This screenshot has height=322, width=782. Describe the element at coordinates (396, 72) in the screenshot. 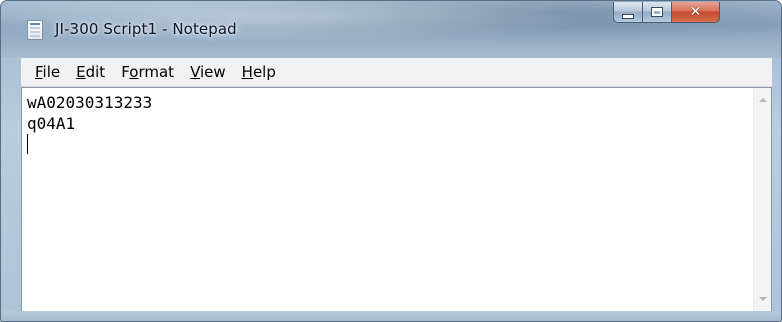

I see `menu-bar: File Edit Format View Help` at that location.